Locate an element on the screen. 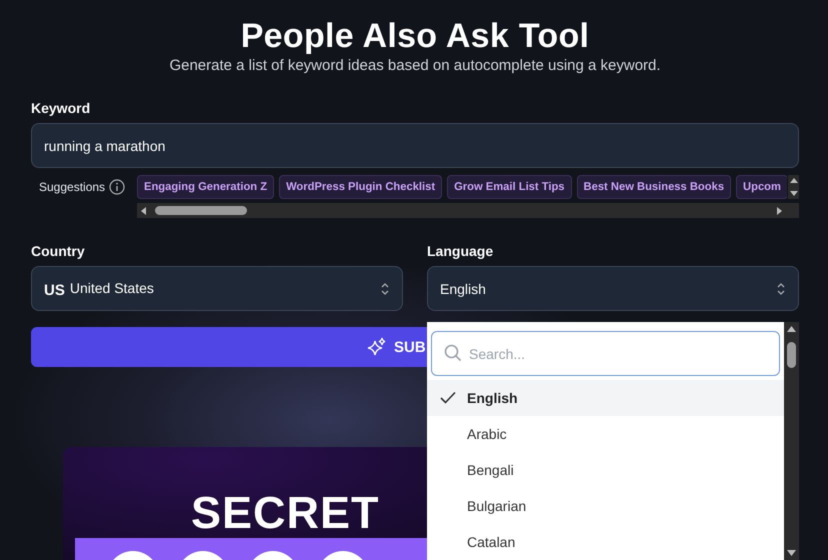 This screenshot has width=828, height=560. sparkle-icon is located at coordinates (377, 347).